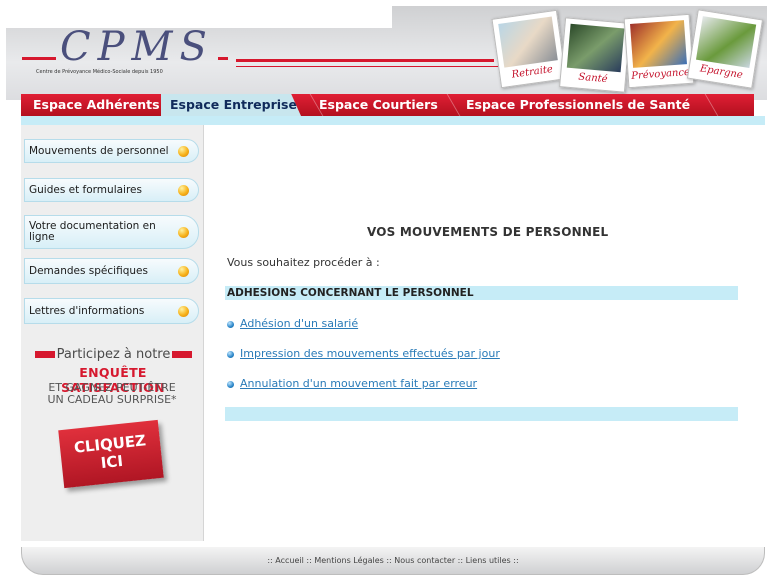 Image resolution: width=767 pixels, height=577 pixels. Describe the element at coordinates (488, 560) in the screenshot. I see `footer-link-liens-utiles: Liens utiles` at that location.